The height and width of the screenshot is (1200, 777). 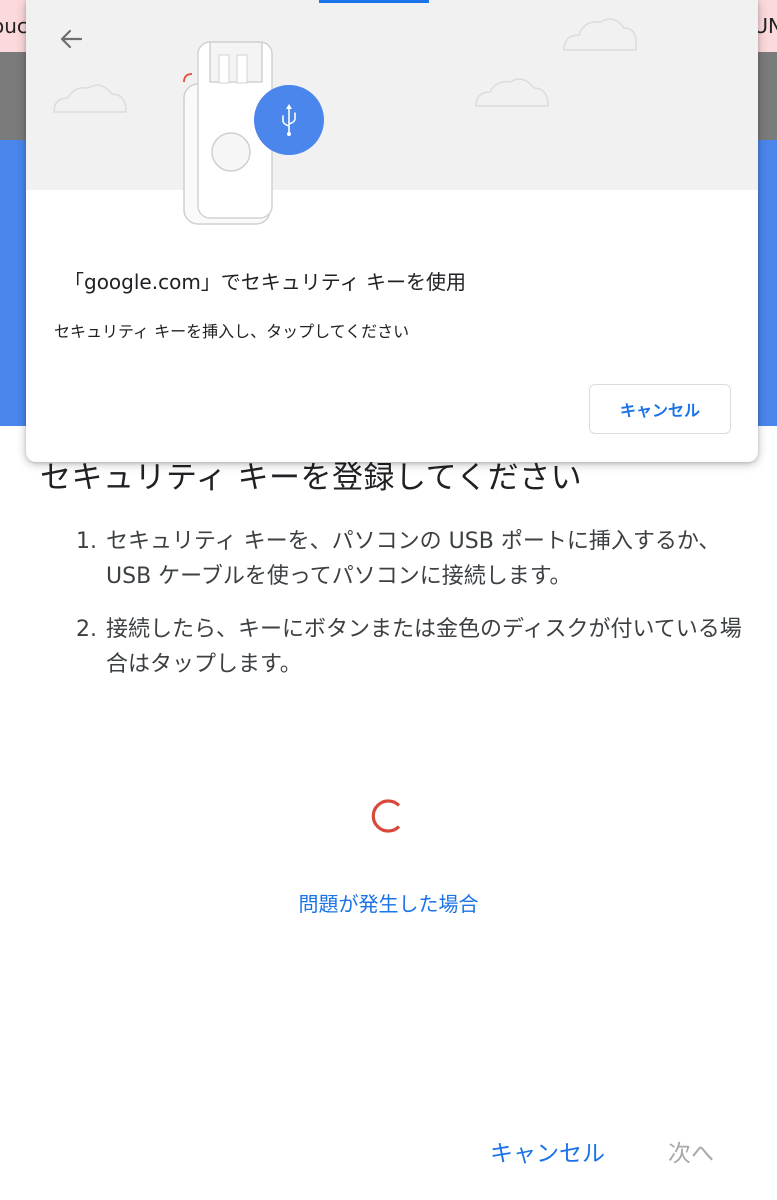 What do you see at coordinates (660, 409) in the screenshot?
I see `dialog-cancel-button: キャンセル` at bounding box center [660, 409].